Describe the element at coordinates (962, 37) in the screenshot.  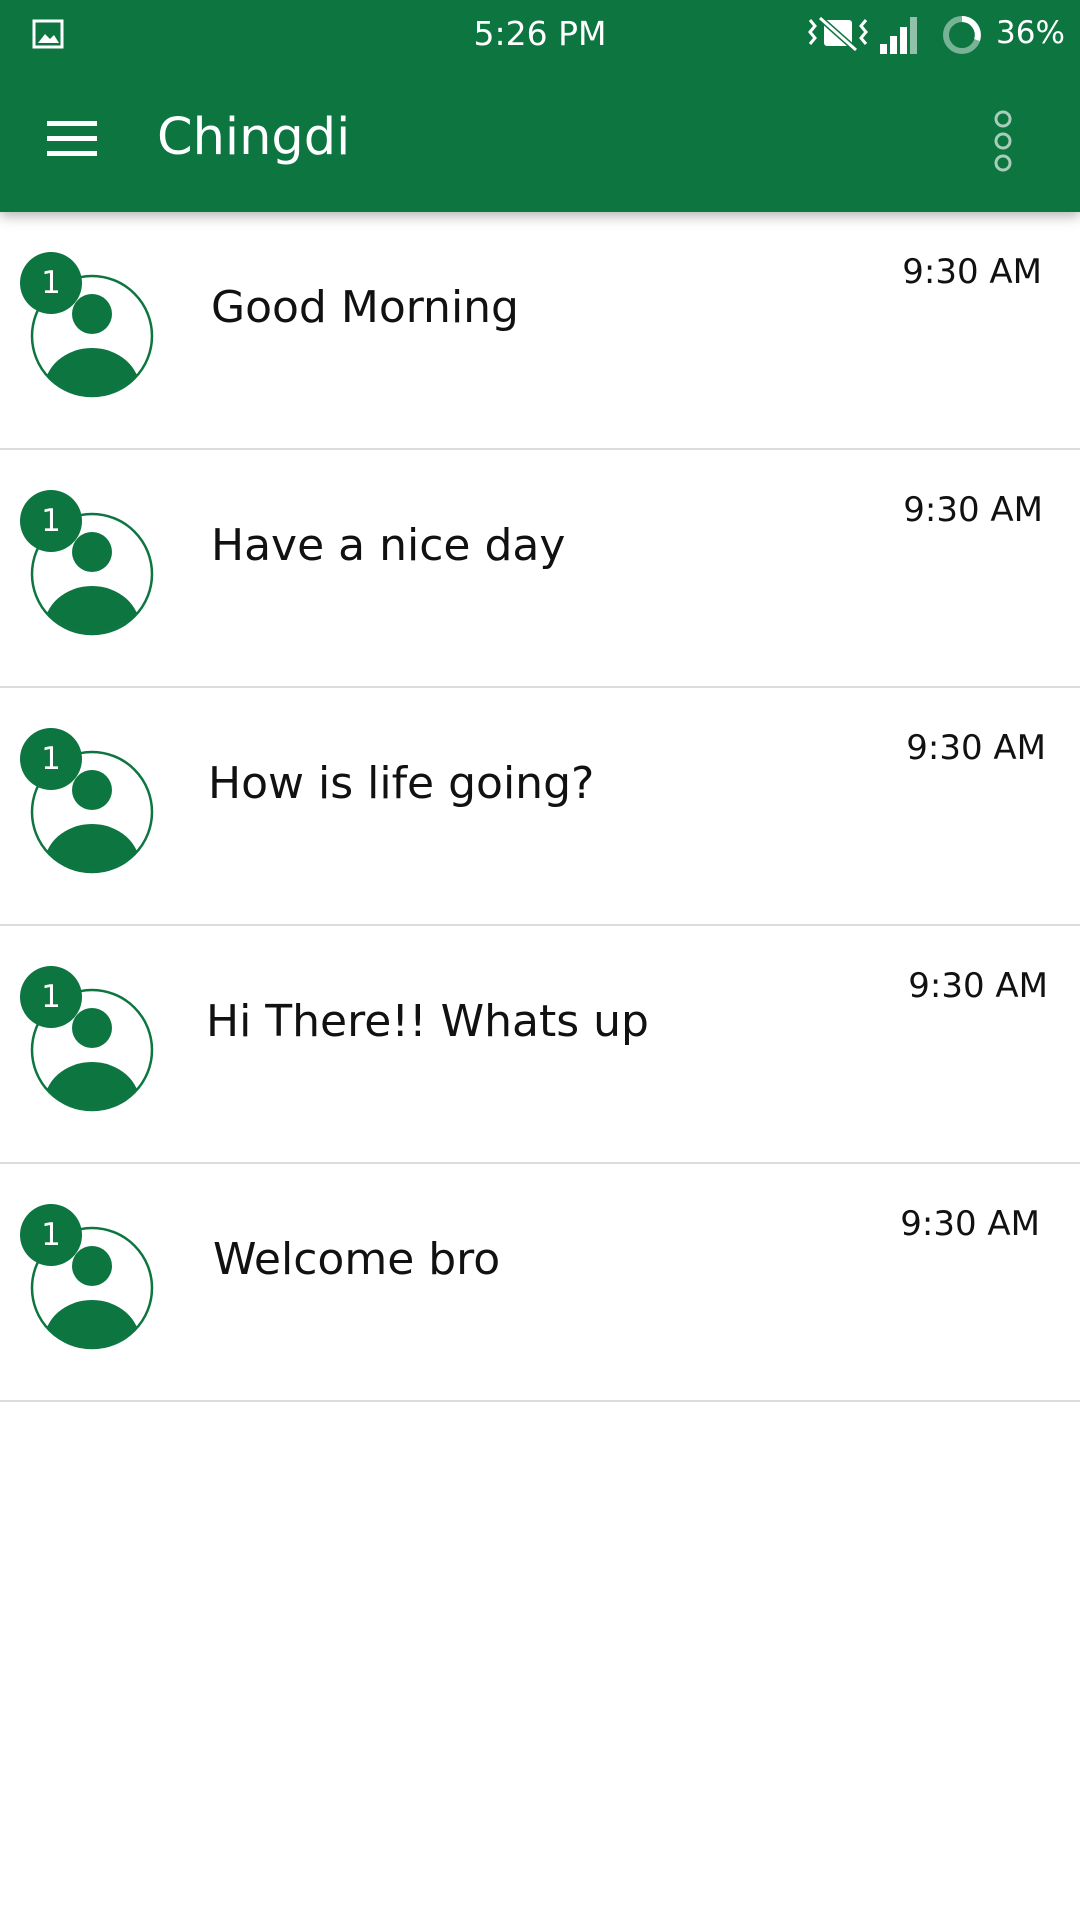
I see `battery-icon` at that location.